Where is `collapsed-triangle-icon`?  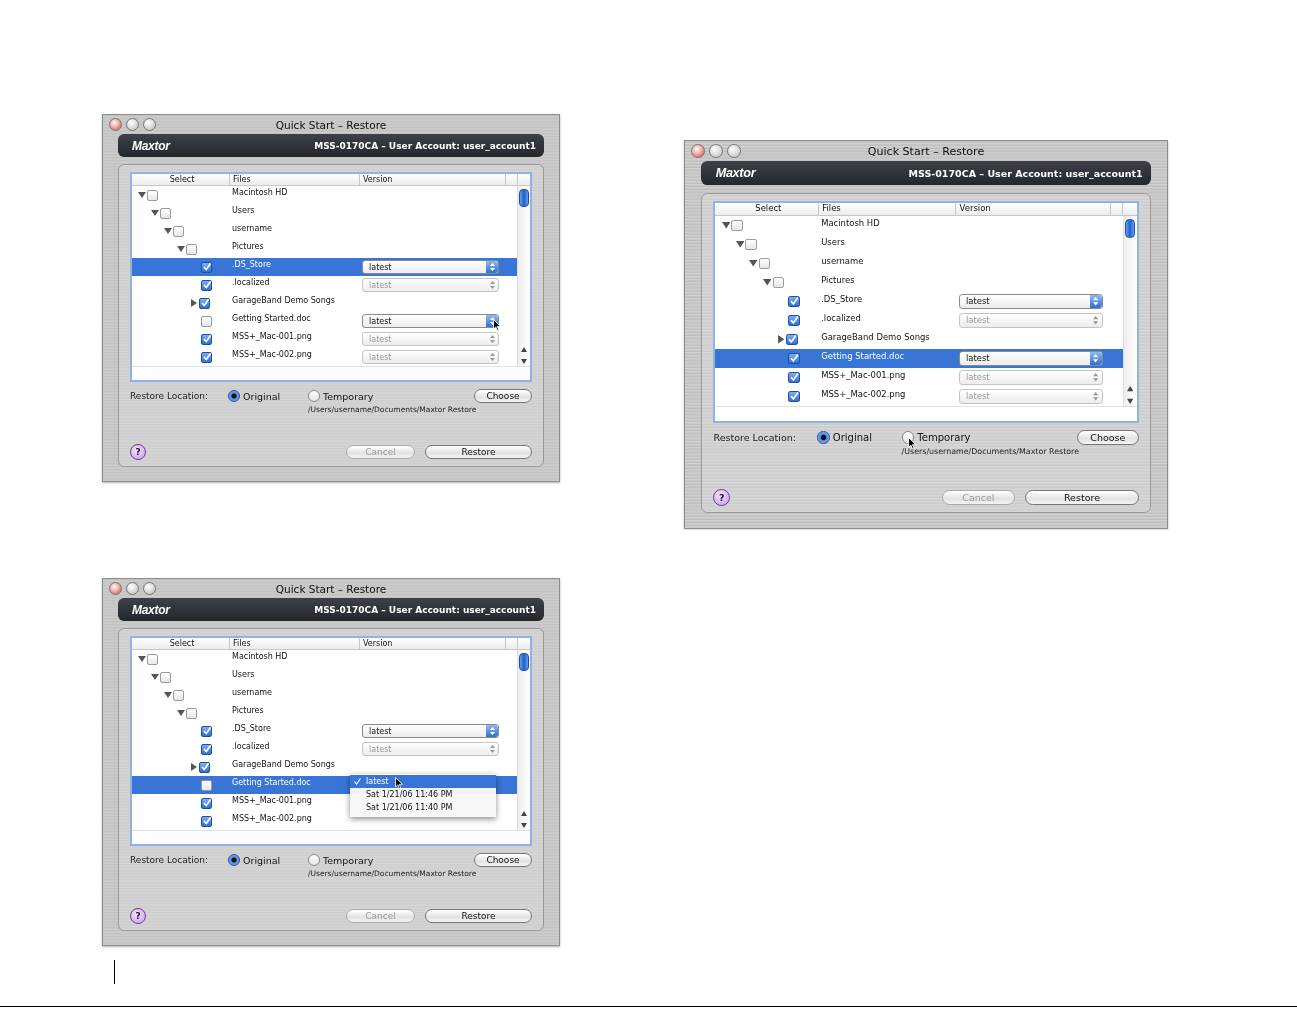 collapsed-triangle-icon is located at coordinates (194, 303).